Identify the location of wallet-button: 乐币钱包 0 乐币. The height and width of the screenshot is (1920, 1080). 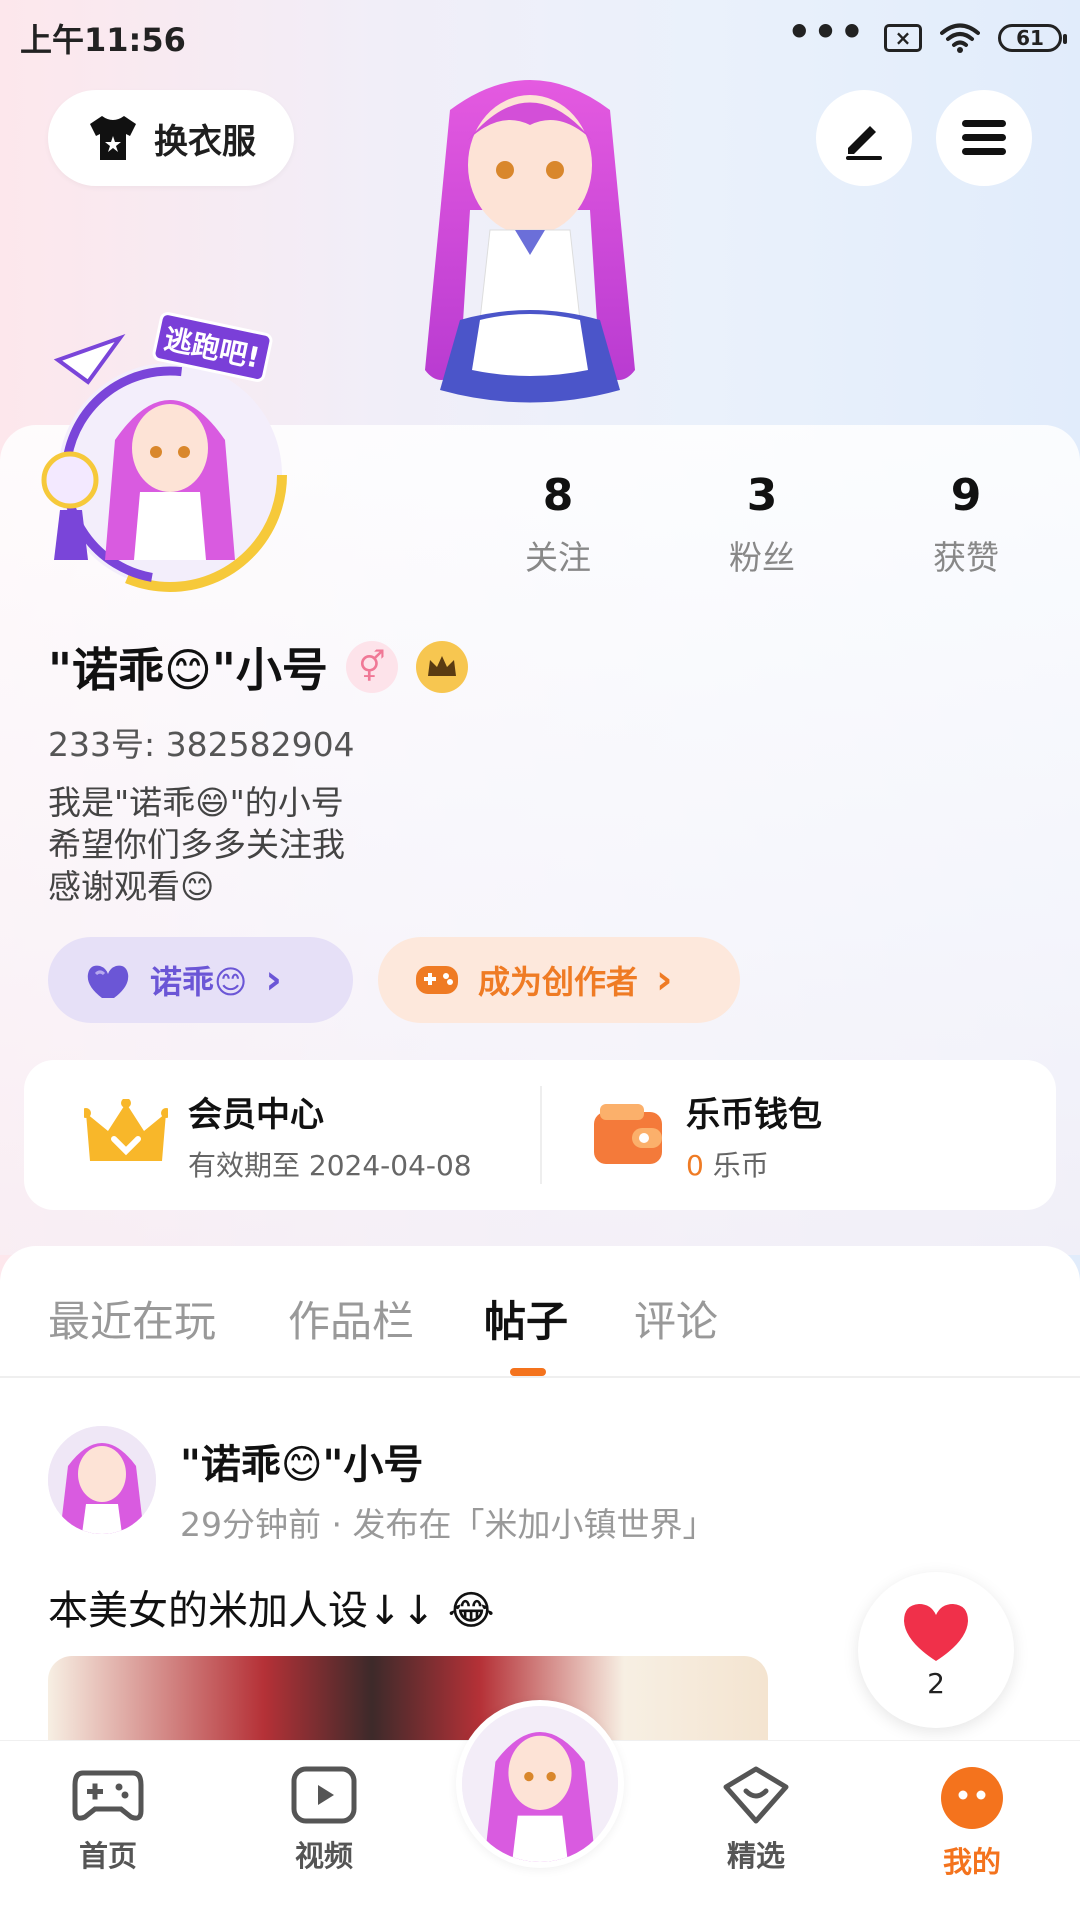
(706, 1135).